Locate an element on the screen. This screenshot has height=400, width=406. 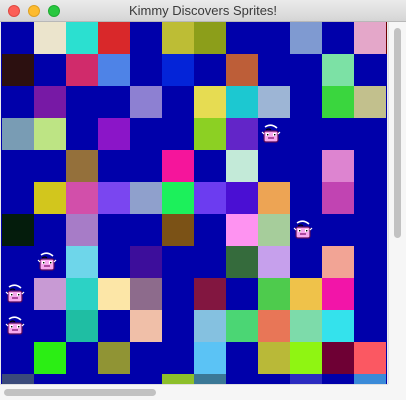
horizontal-scroll-thumb is located at coordinates (80, 392).